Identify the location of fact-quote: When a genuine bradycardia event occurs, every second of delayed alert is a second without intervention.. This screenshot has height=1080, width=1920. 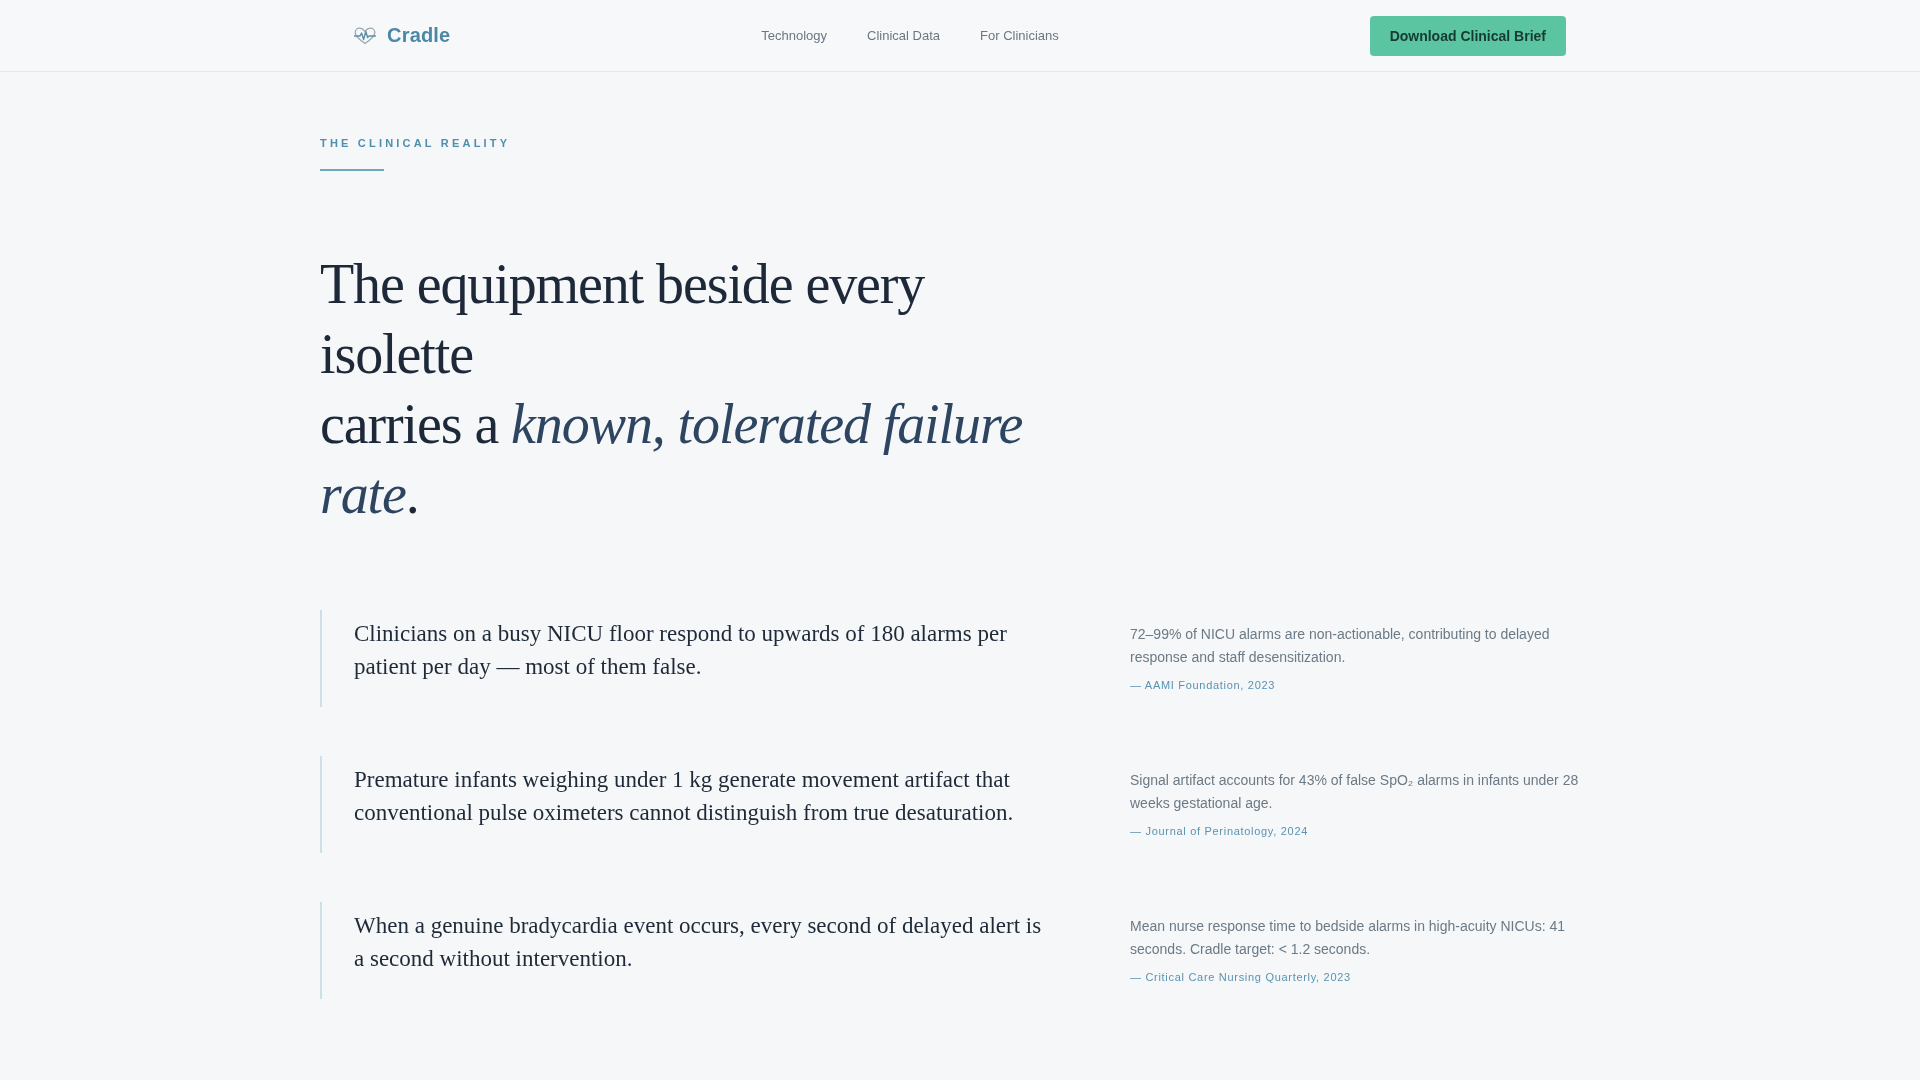
(685, 950).